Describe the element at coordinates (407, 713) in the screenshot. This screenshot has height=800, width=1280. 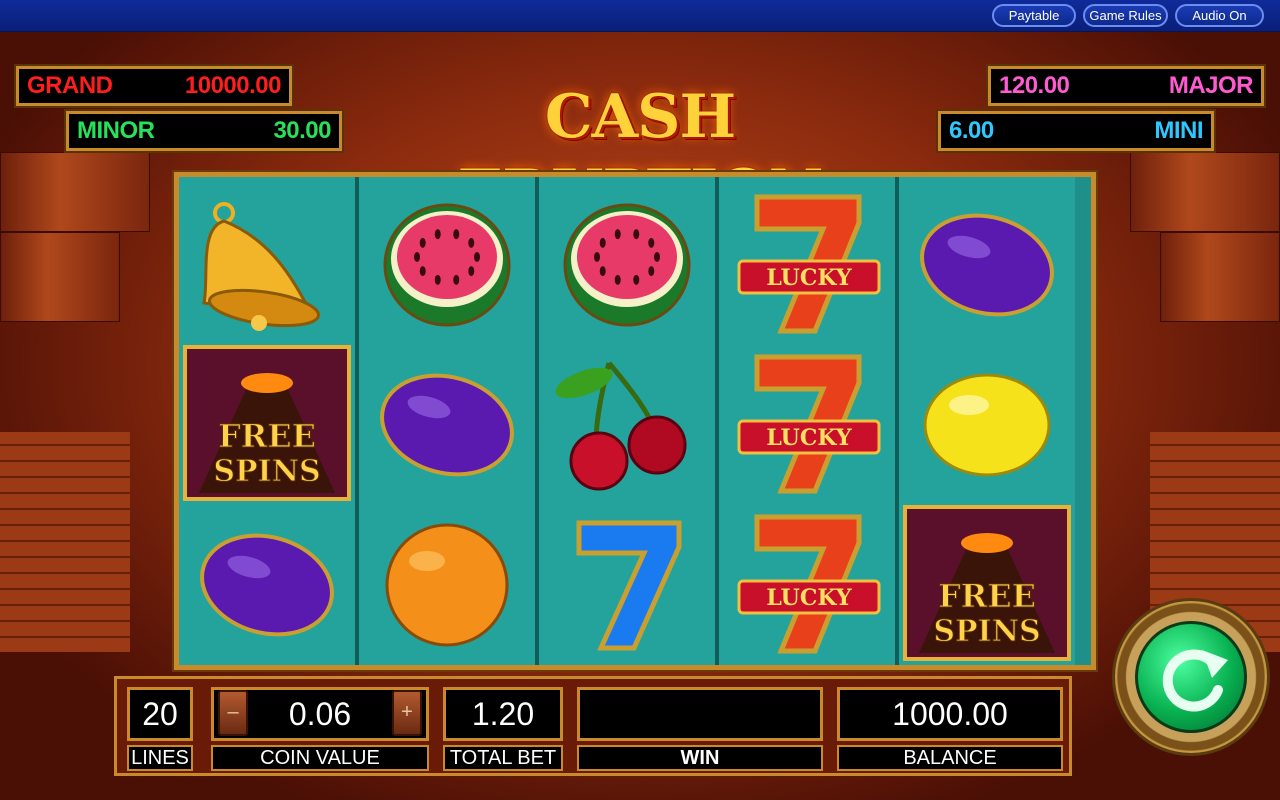
I see `coin-increase-button: +` at that location.